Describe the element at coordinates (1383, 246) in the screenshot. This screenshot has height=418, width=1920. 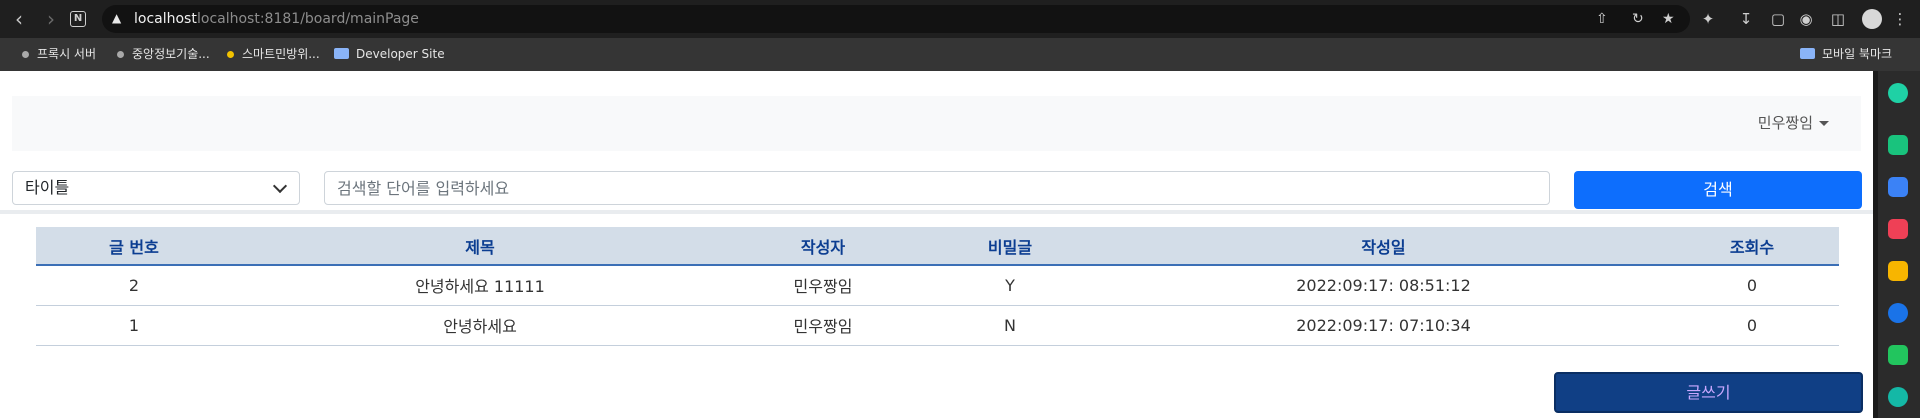
I see `column-header-date: 작성일` at that location.